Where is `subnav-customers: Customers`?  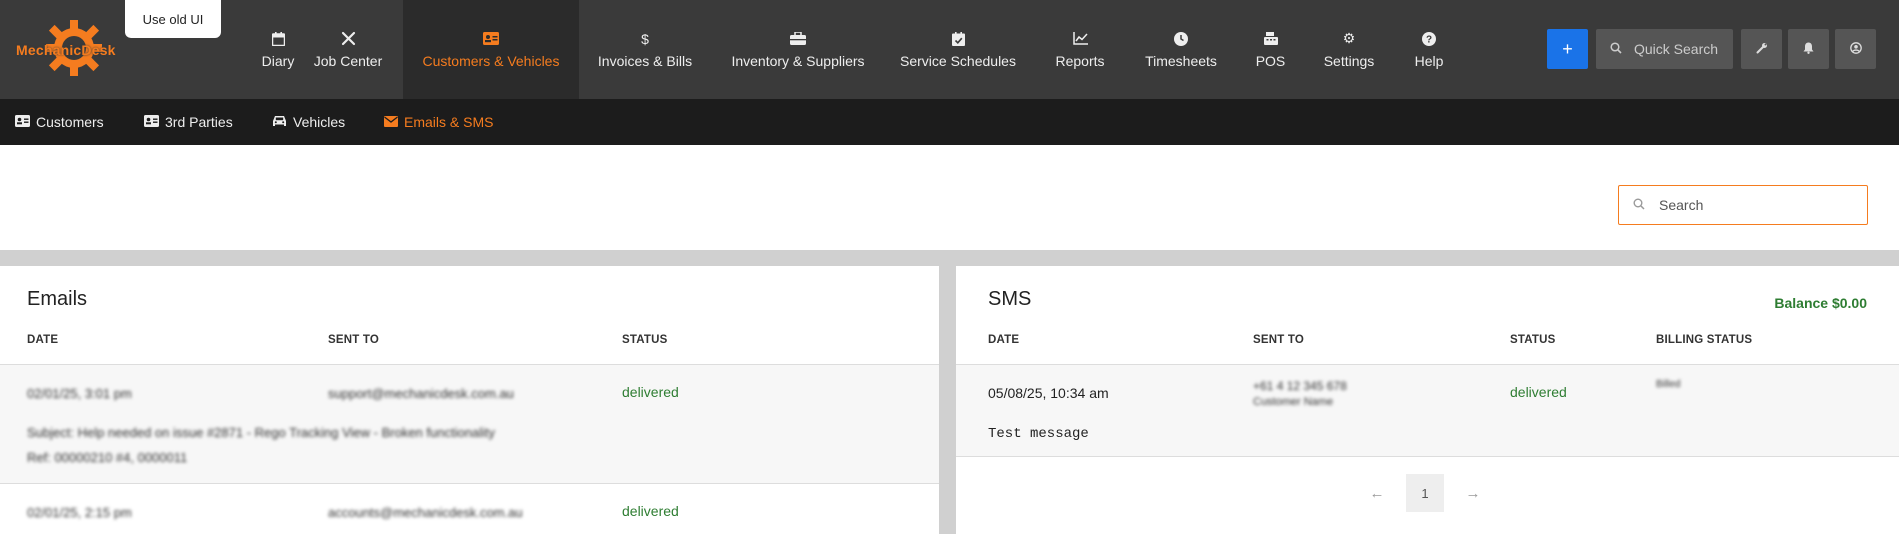 subnav-customers: Customers is located at coordinates (59, 122).